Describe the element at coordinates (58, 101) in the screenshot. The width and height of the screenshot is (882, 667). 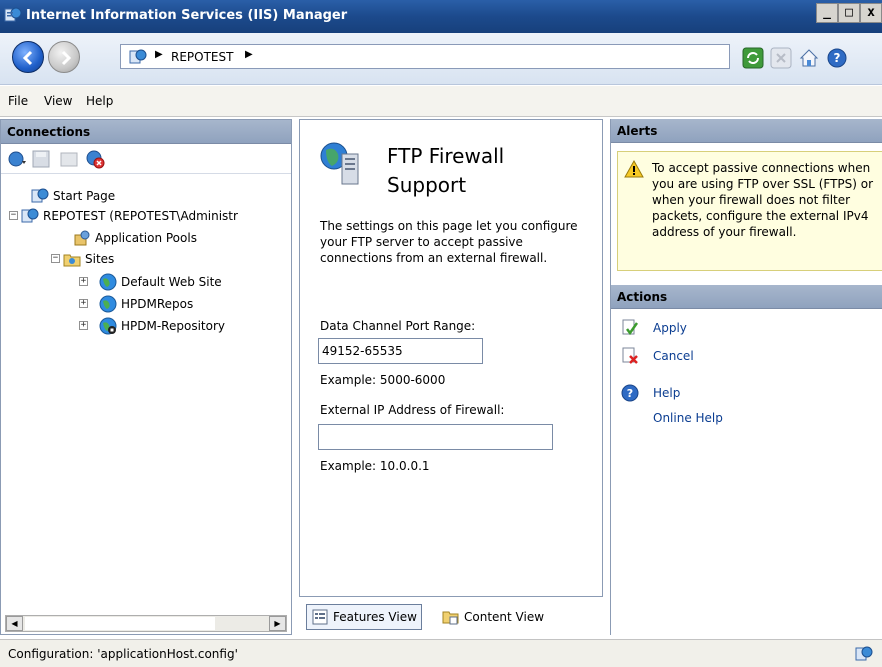
I see `menu-view: View` at that location.